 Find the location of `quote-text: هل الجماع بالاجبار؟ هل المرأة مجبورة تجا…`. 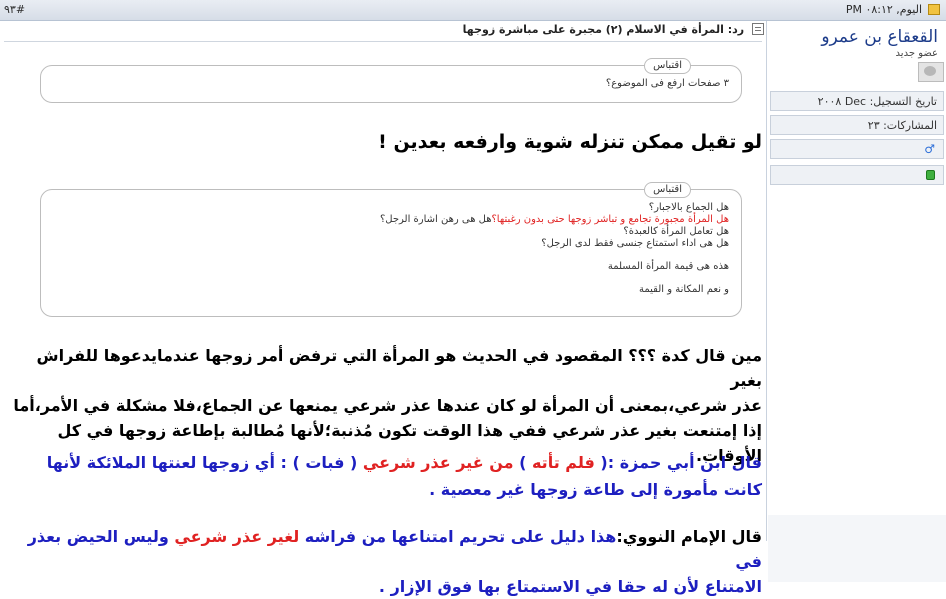

quote-text: هل الجماع بالاجبار؟ هل المرأة مجبورة تجا… is located at coordinates (391, 249).